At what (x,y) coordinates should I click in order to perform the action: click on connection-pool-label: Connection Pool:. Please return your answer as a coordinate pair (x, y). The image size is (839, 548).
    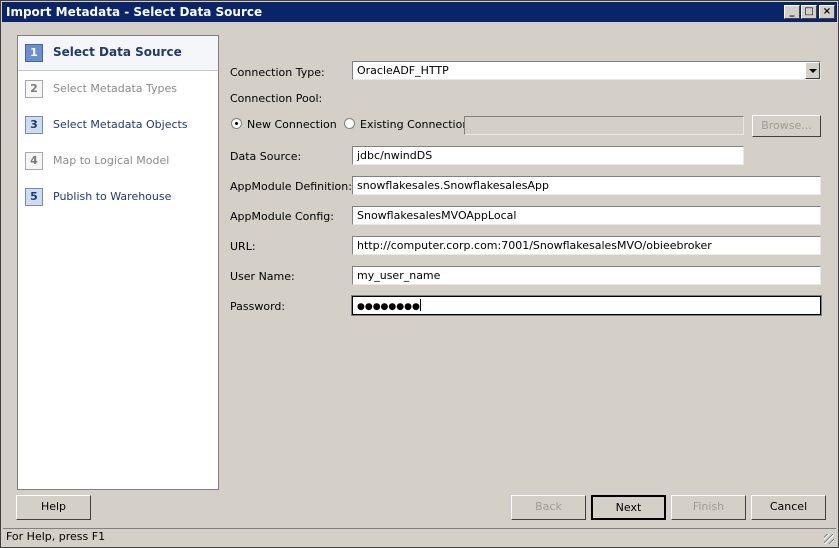
    Looking at the image, I should click on (276, 98).